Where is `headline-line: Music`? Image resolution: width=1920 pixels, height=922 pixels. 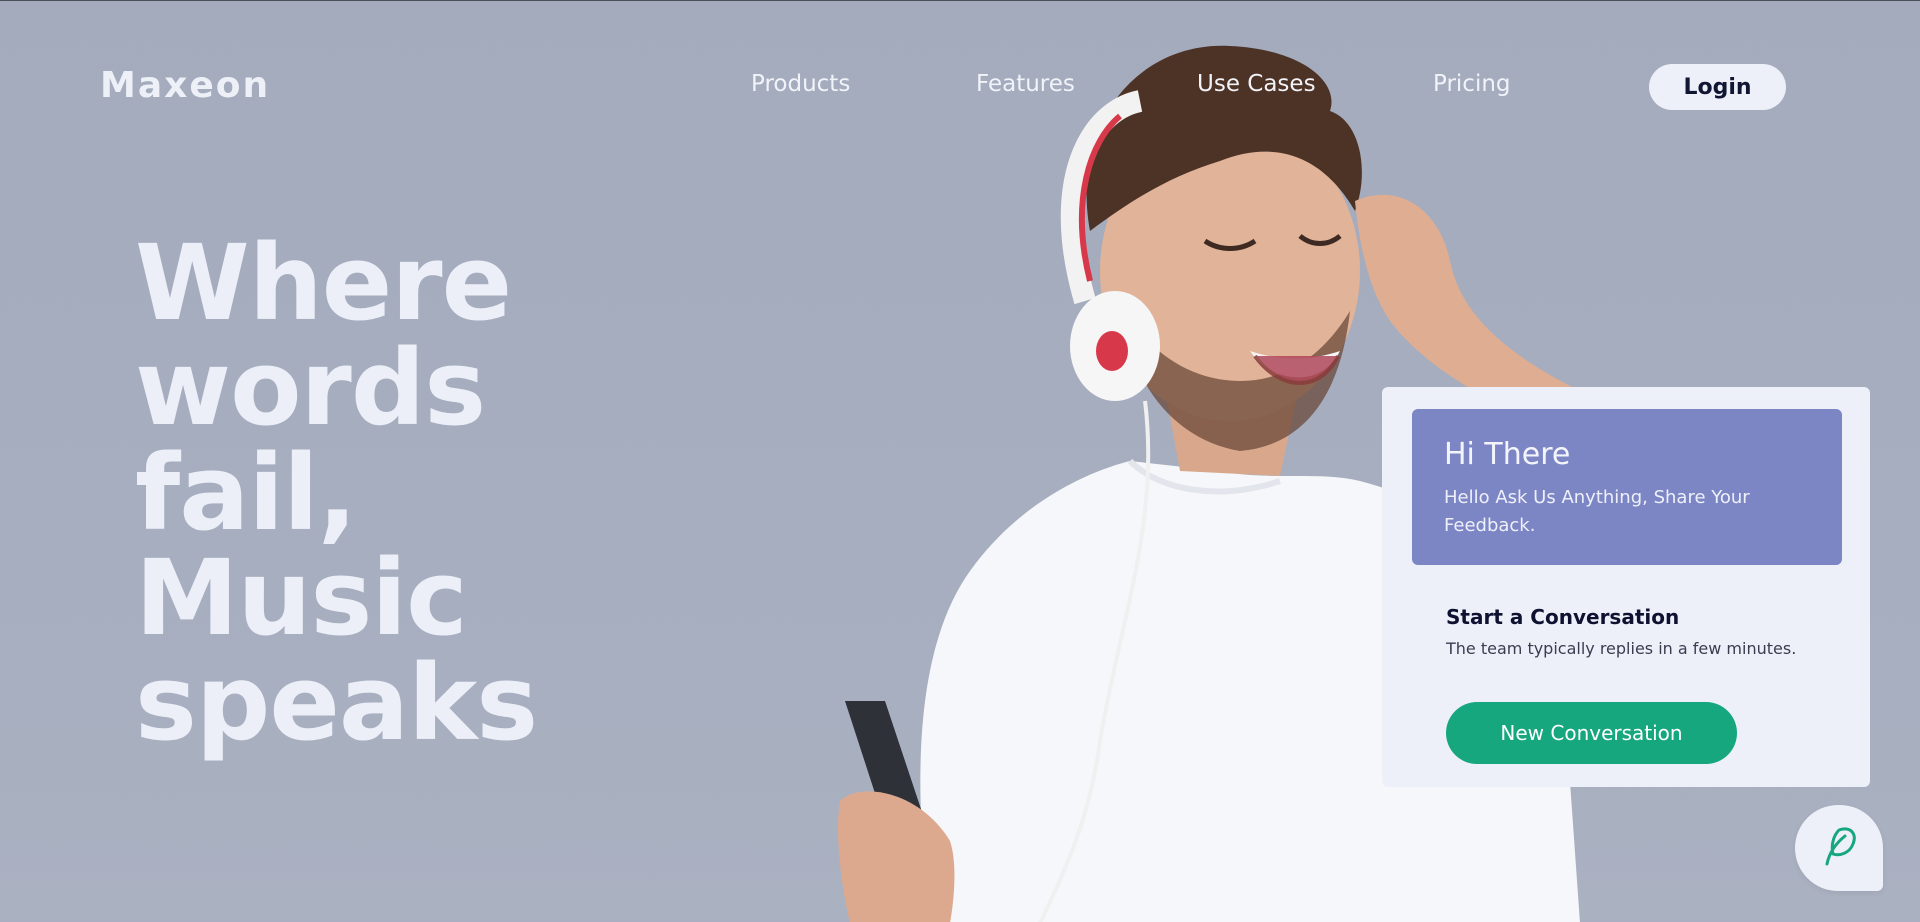
headline-line: Music is located at coordinates (301, 598).